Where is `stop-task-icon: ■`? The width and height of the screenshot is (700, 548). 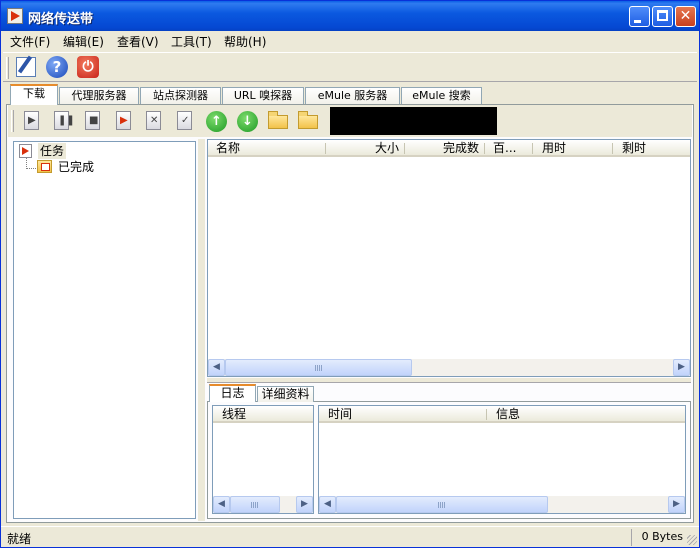 stop-task-icon: ■ is located at coordinates (92, 120).